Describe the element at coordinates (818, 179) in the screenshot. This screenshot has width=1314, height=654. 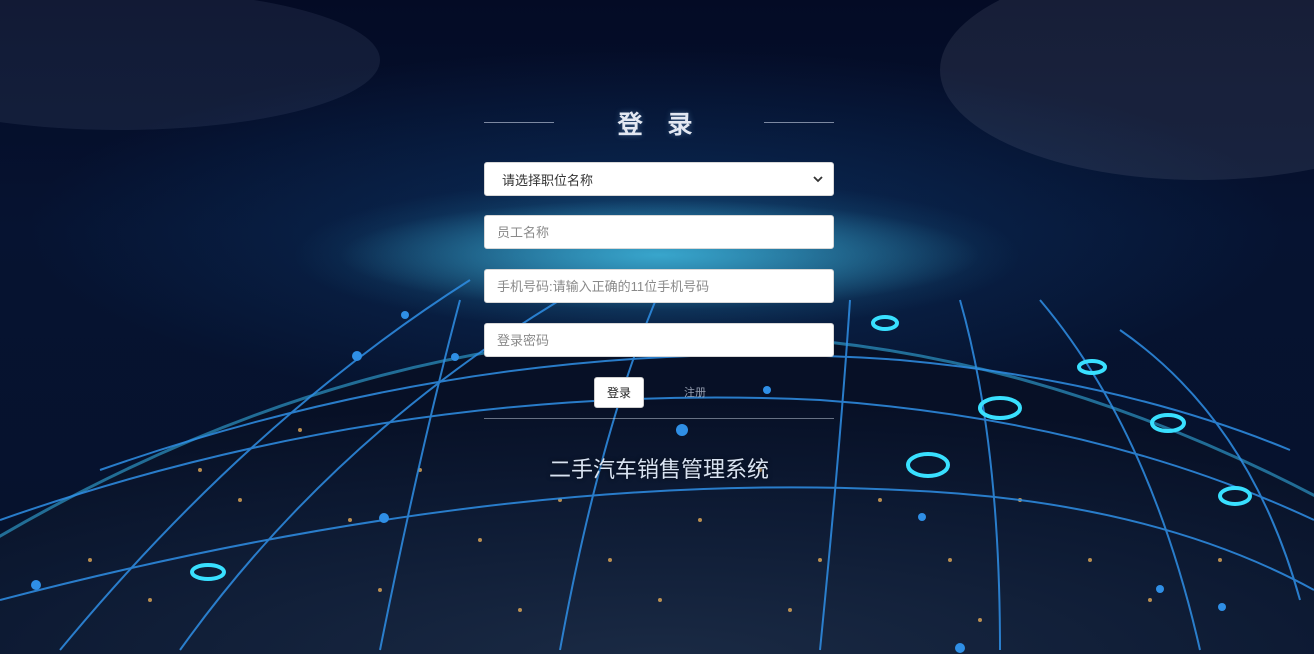
I see `chevron-down-icon` at that location.